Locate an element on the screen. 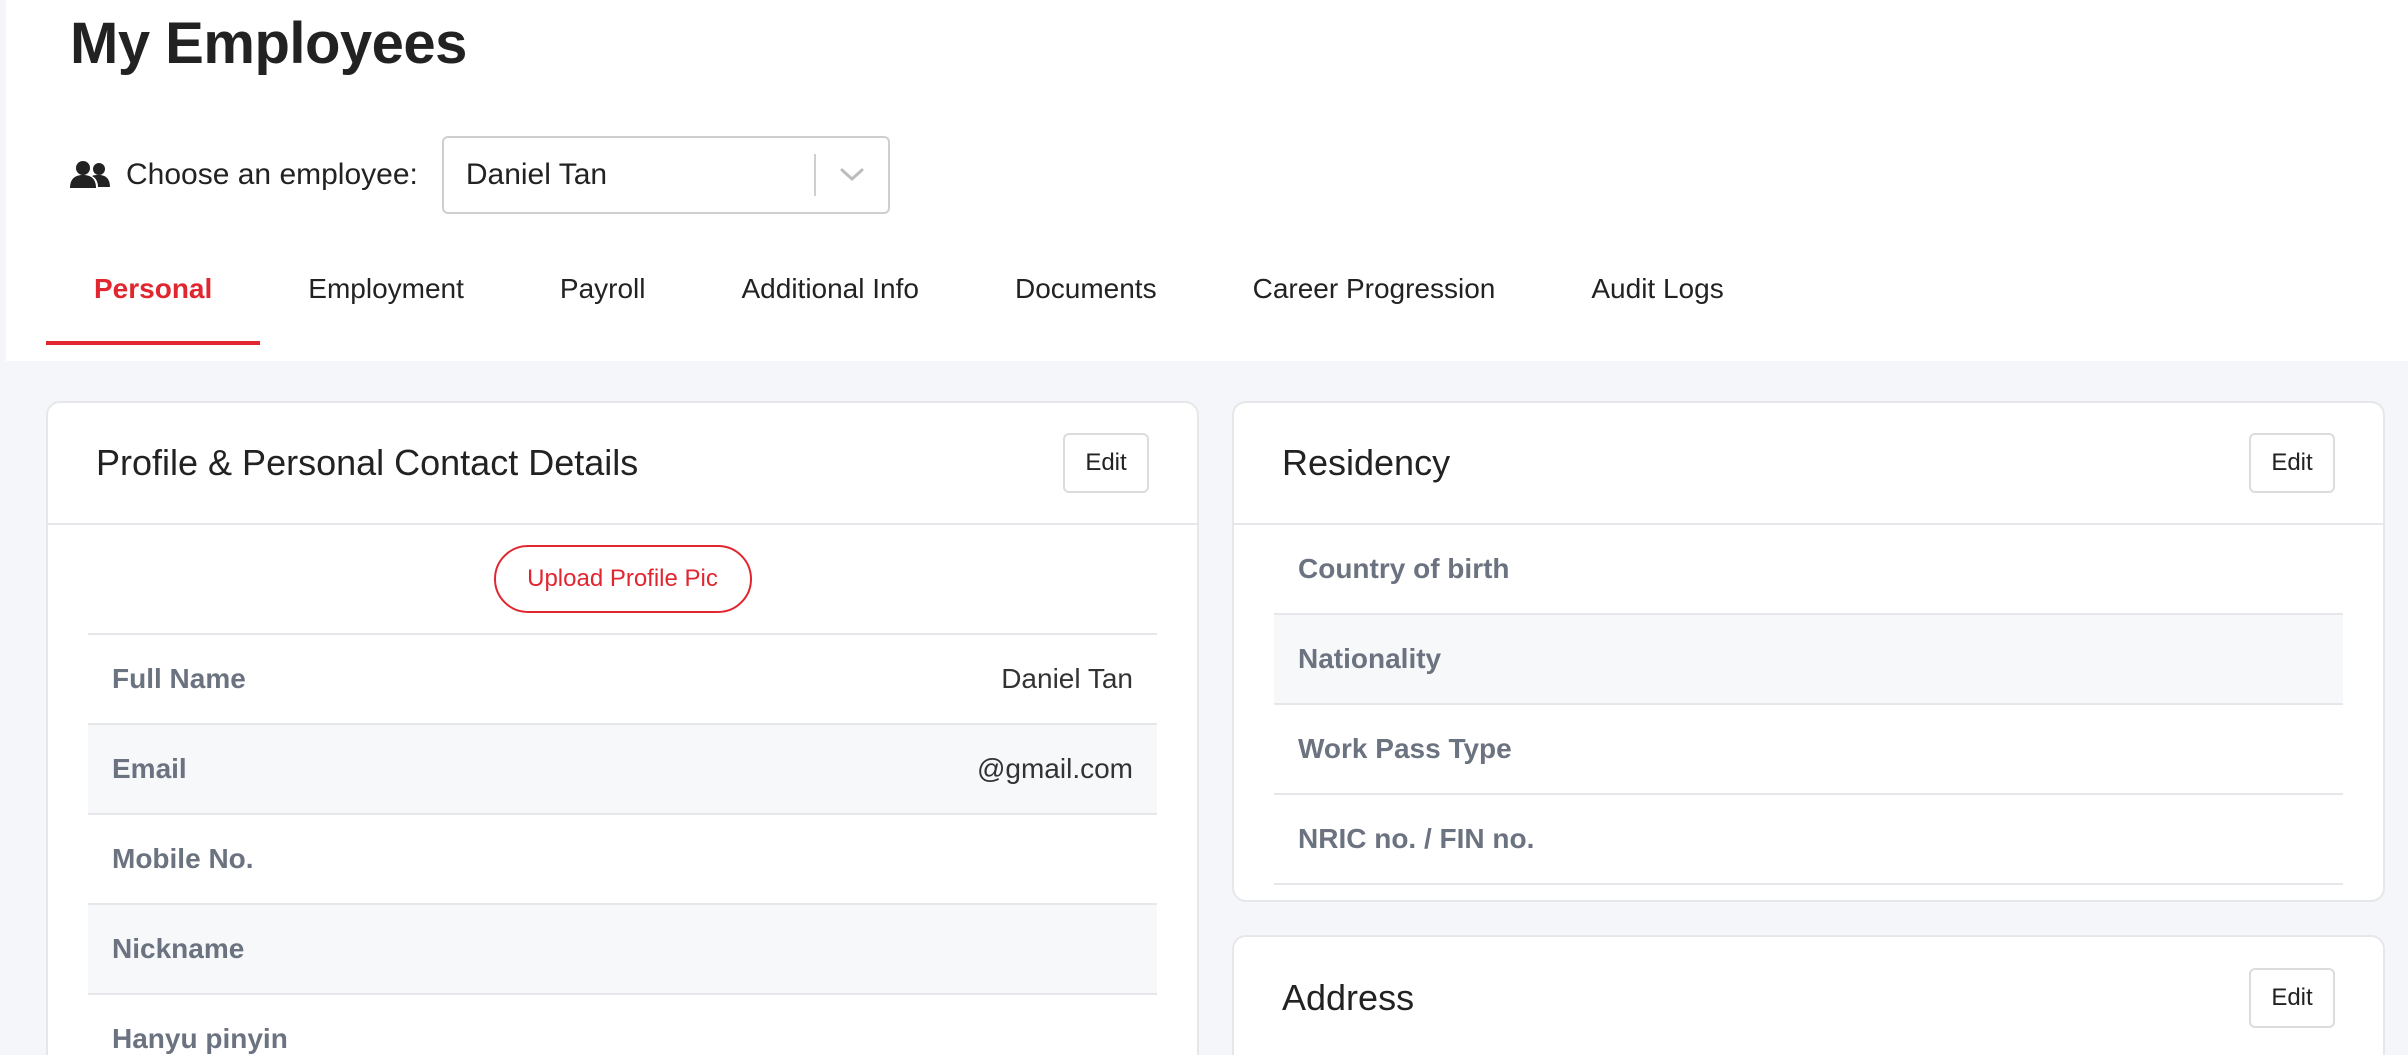 Image resolution: width=2408 pixels, height=1055 pixels. residency-edit-button: Edit is located at coordinates (2292, 463).